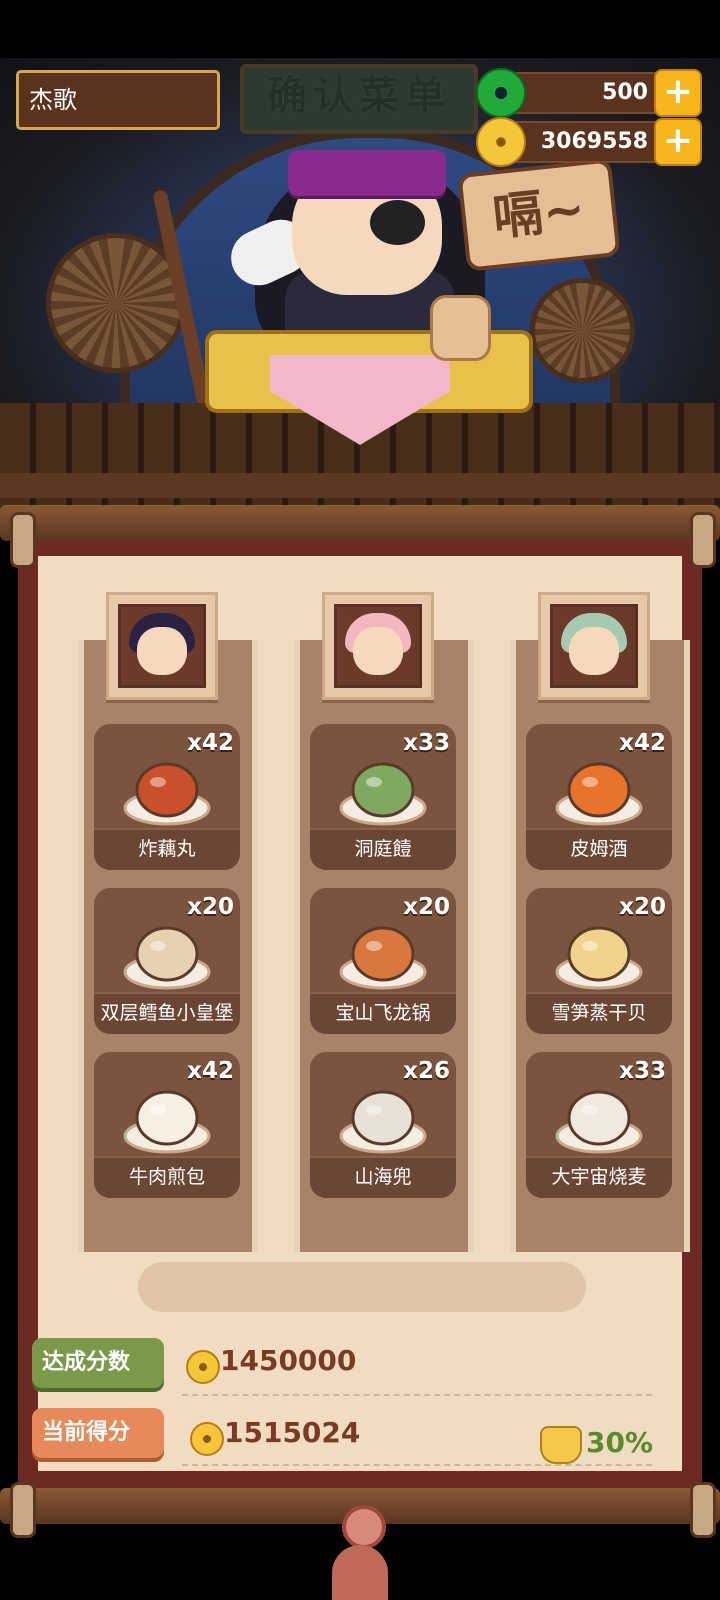 The image size is (720, 1600). I want to click on eye-patch, so click(397, 222).